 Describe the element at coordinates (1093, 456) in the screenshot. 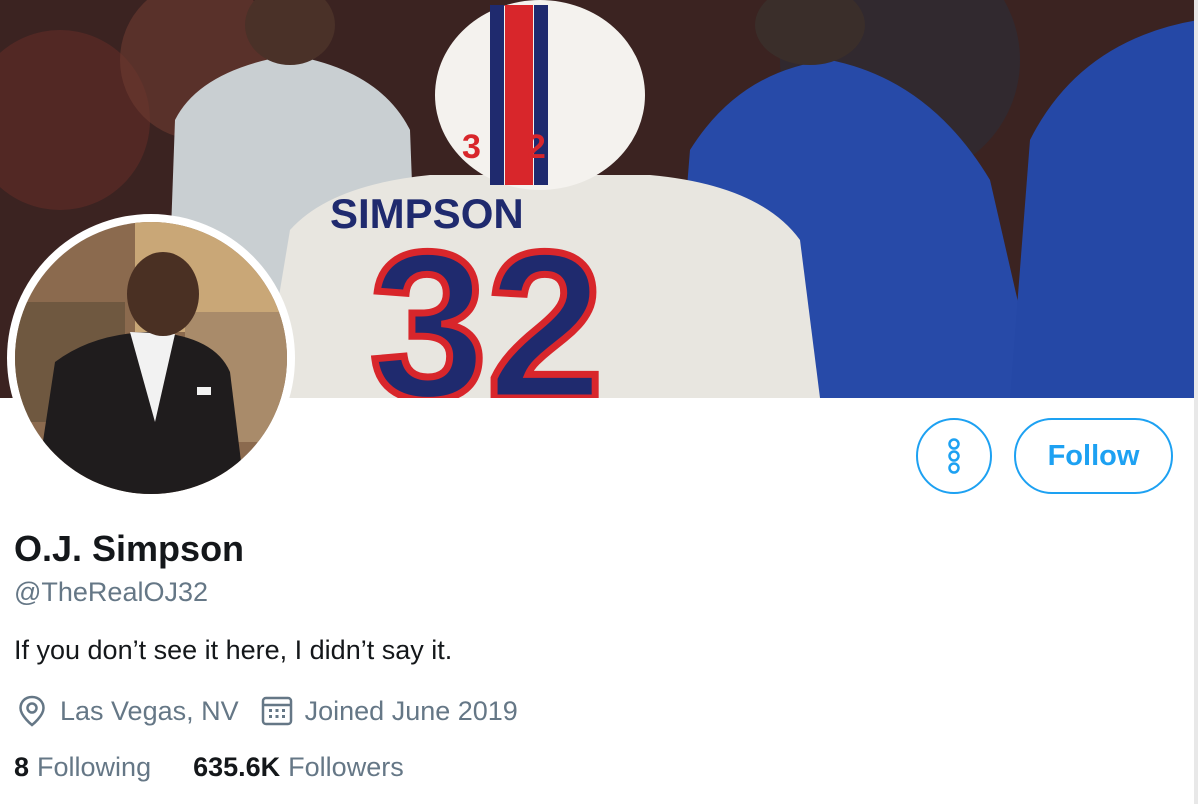

I see `follow-button: Follow` at that location.